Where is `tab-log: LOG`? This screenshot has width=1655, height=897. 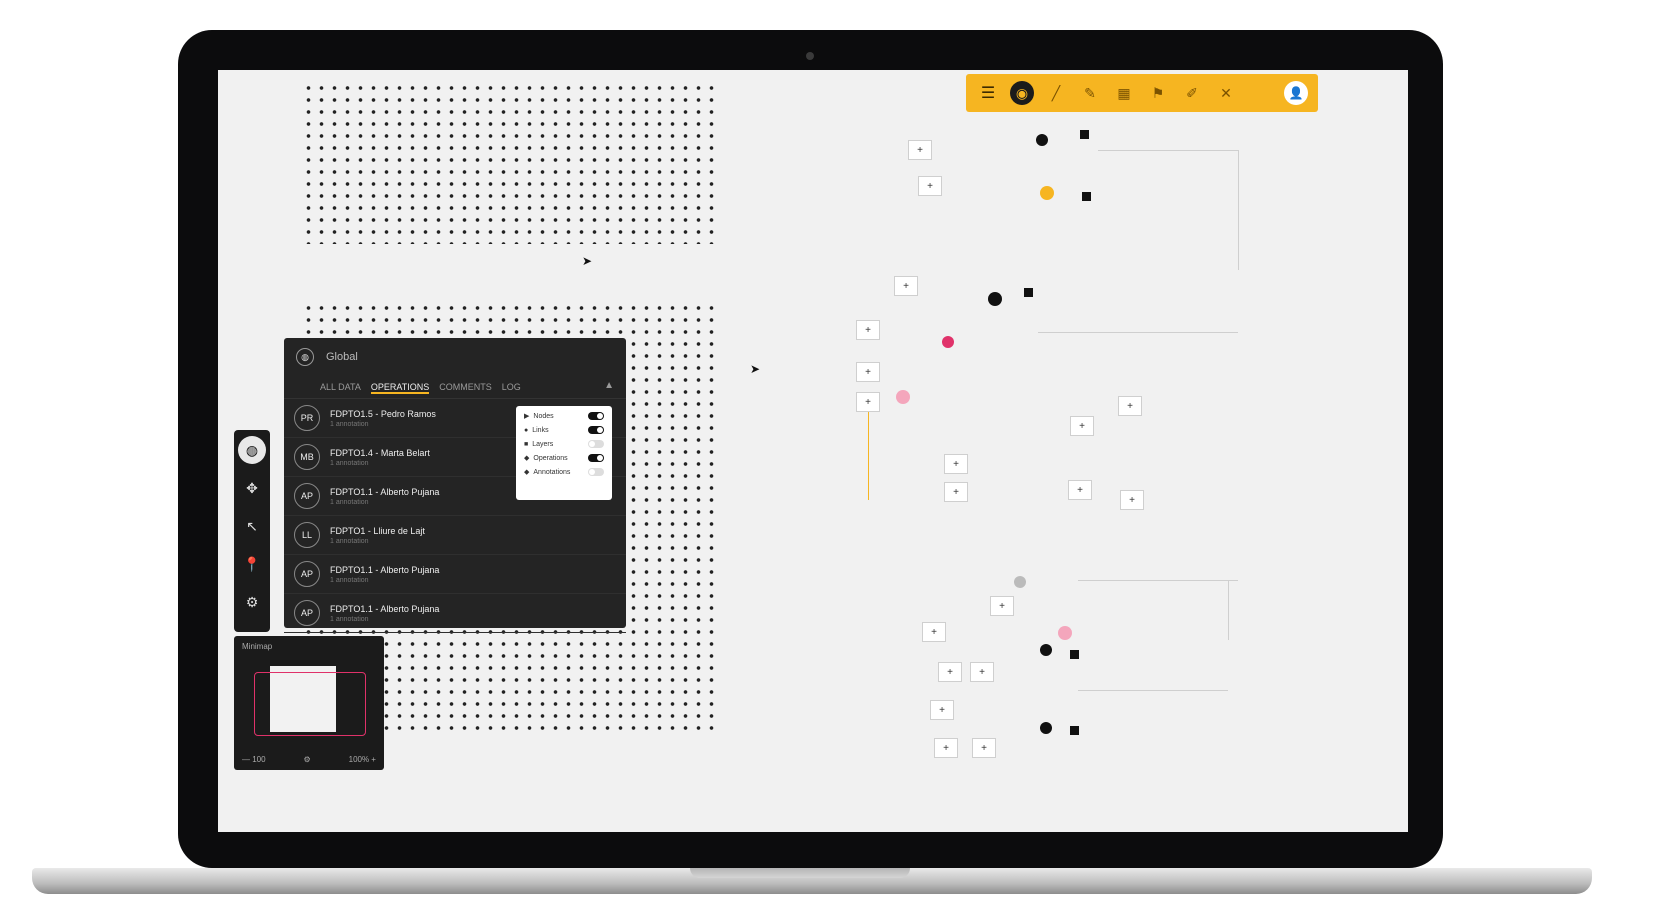 tab-log: LOG is located at coordinates (511, 388).